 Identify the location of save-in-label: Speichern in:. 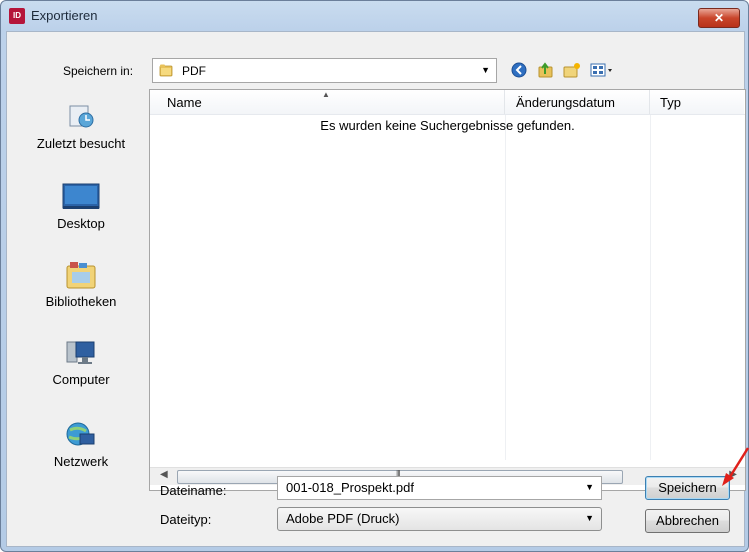
(98, 71).